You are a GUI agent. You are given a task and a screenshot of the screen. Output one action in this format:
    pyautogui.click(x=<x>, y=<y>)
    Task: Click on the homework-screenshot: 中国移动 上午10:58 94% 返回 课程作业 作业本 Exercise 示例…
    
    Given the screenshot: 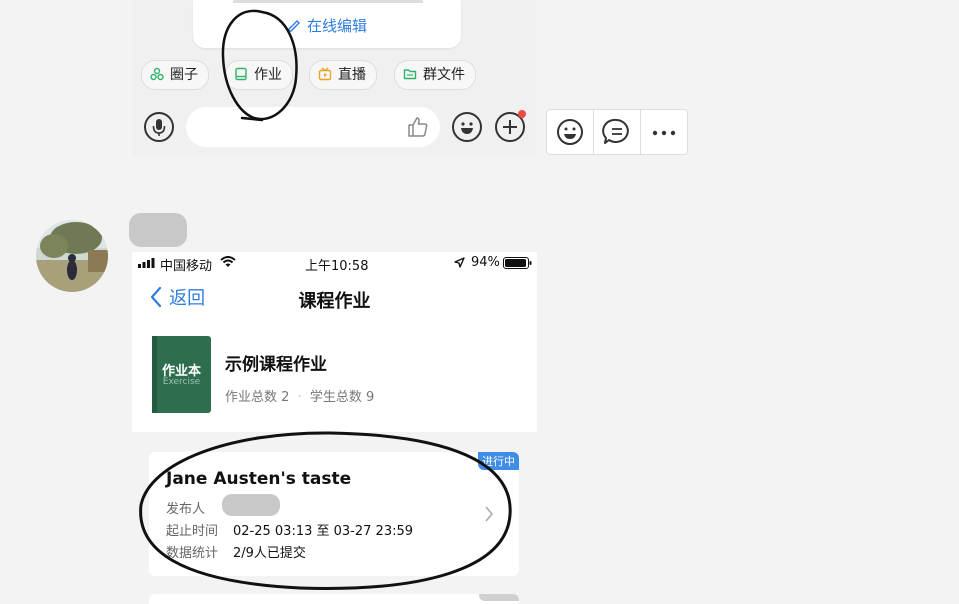 What is the action you would take?
    pyautogui.click(x=334, y=342)
    